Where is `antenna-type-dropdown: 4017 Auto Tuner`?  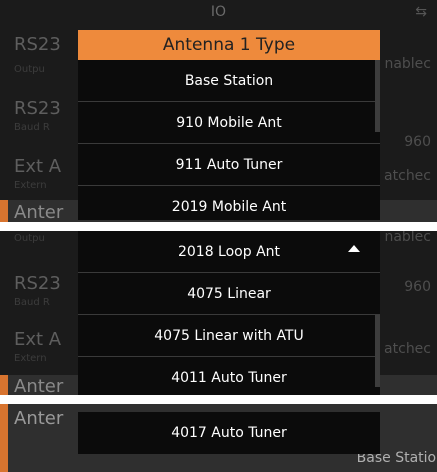 antenna-type-dropdown: 4017 Auto Tuner is located at coordinates (229, 433).